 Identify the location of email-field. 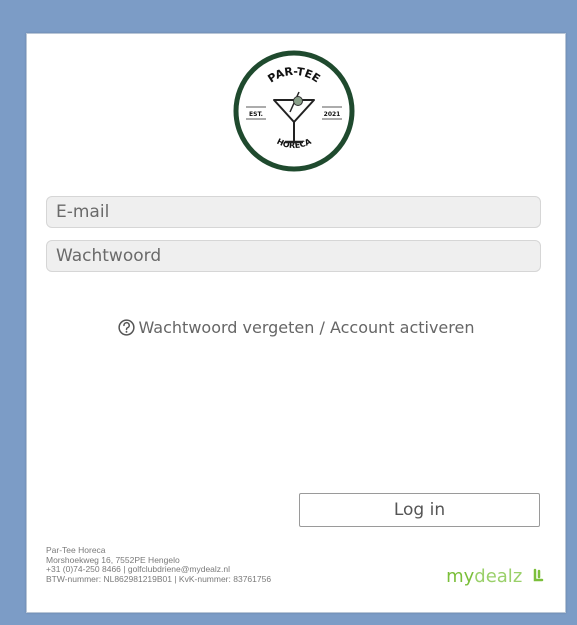
(293, 212).